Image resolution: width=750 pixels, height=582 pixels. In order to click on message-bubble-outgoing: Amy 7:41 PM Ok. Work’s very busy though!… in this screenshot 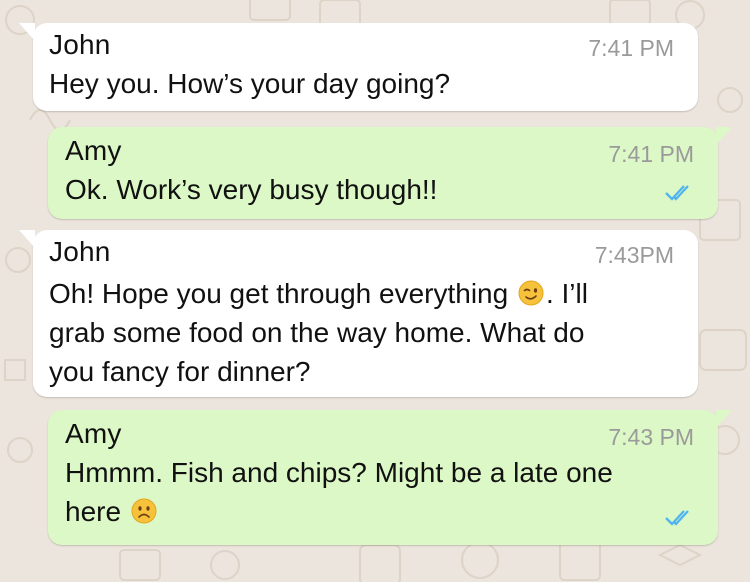, I will do `click(390, 173)`.